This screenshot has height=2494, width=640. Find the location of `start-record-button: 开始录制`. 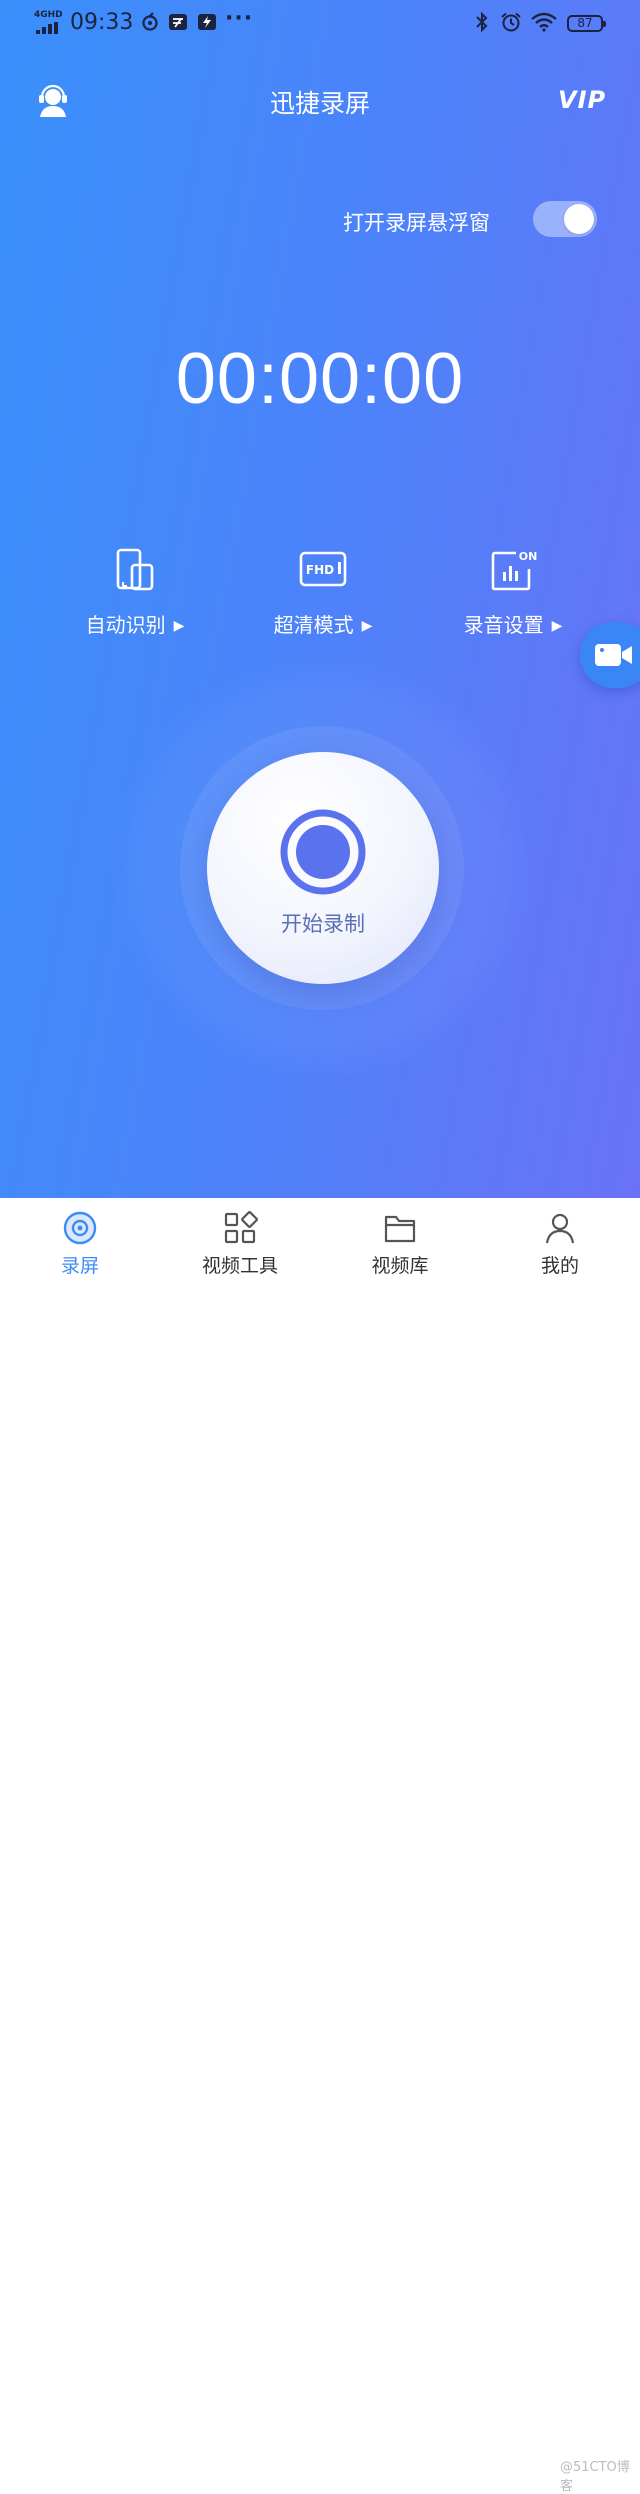

start-record-button: 开始录制 is located at coordinates (323, 868).